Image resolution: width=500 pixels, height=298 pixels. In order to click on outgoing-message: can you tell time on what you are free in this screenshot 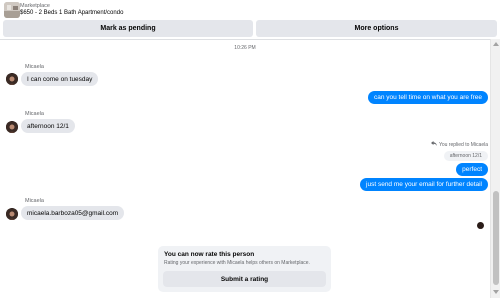, I will do `click(427, 97)`.